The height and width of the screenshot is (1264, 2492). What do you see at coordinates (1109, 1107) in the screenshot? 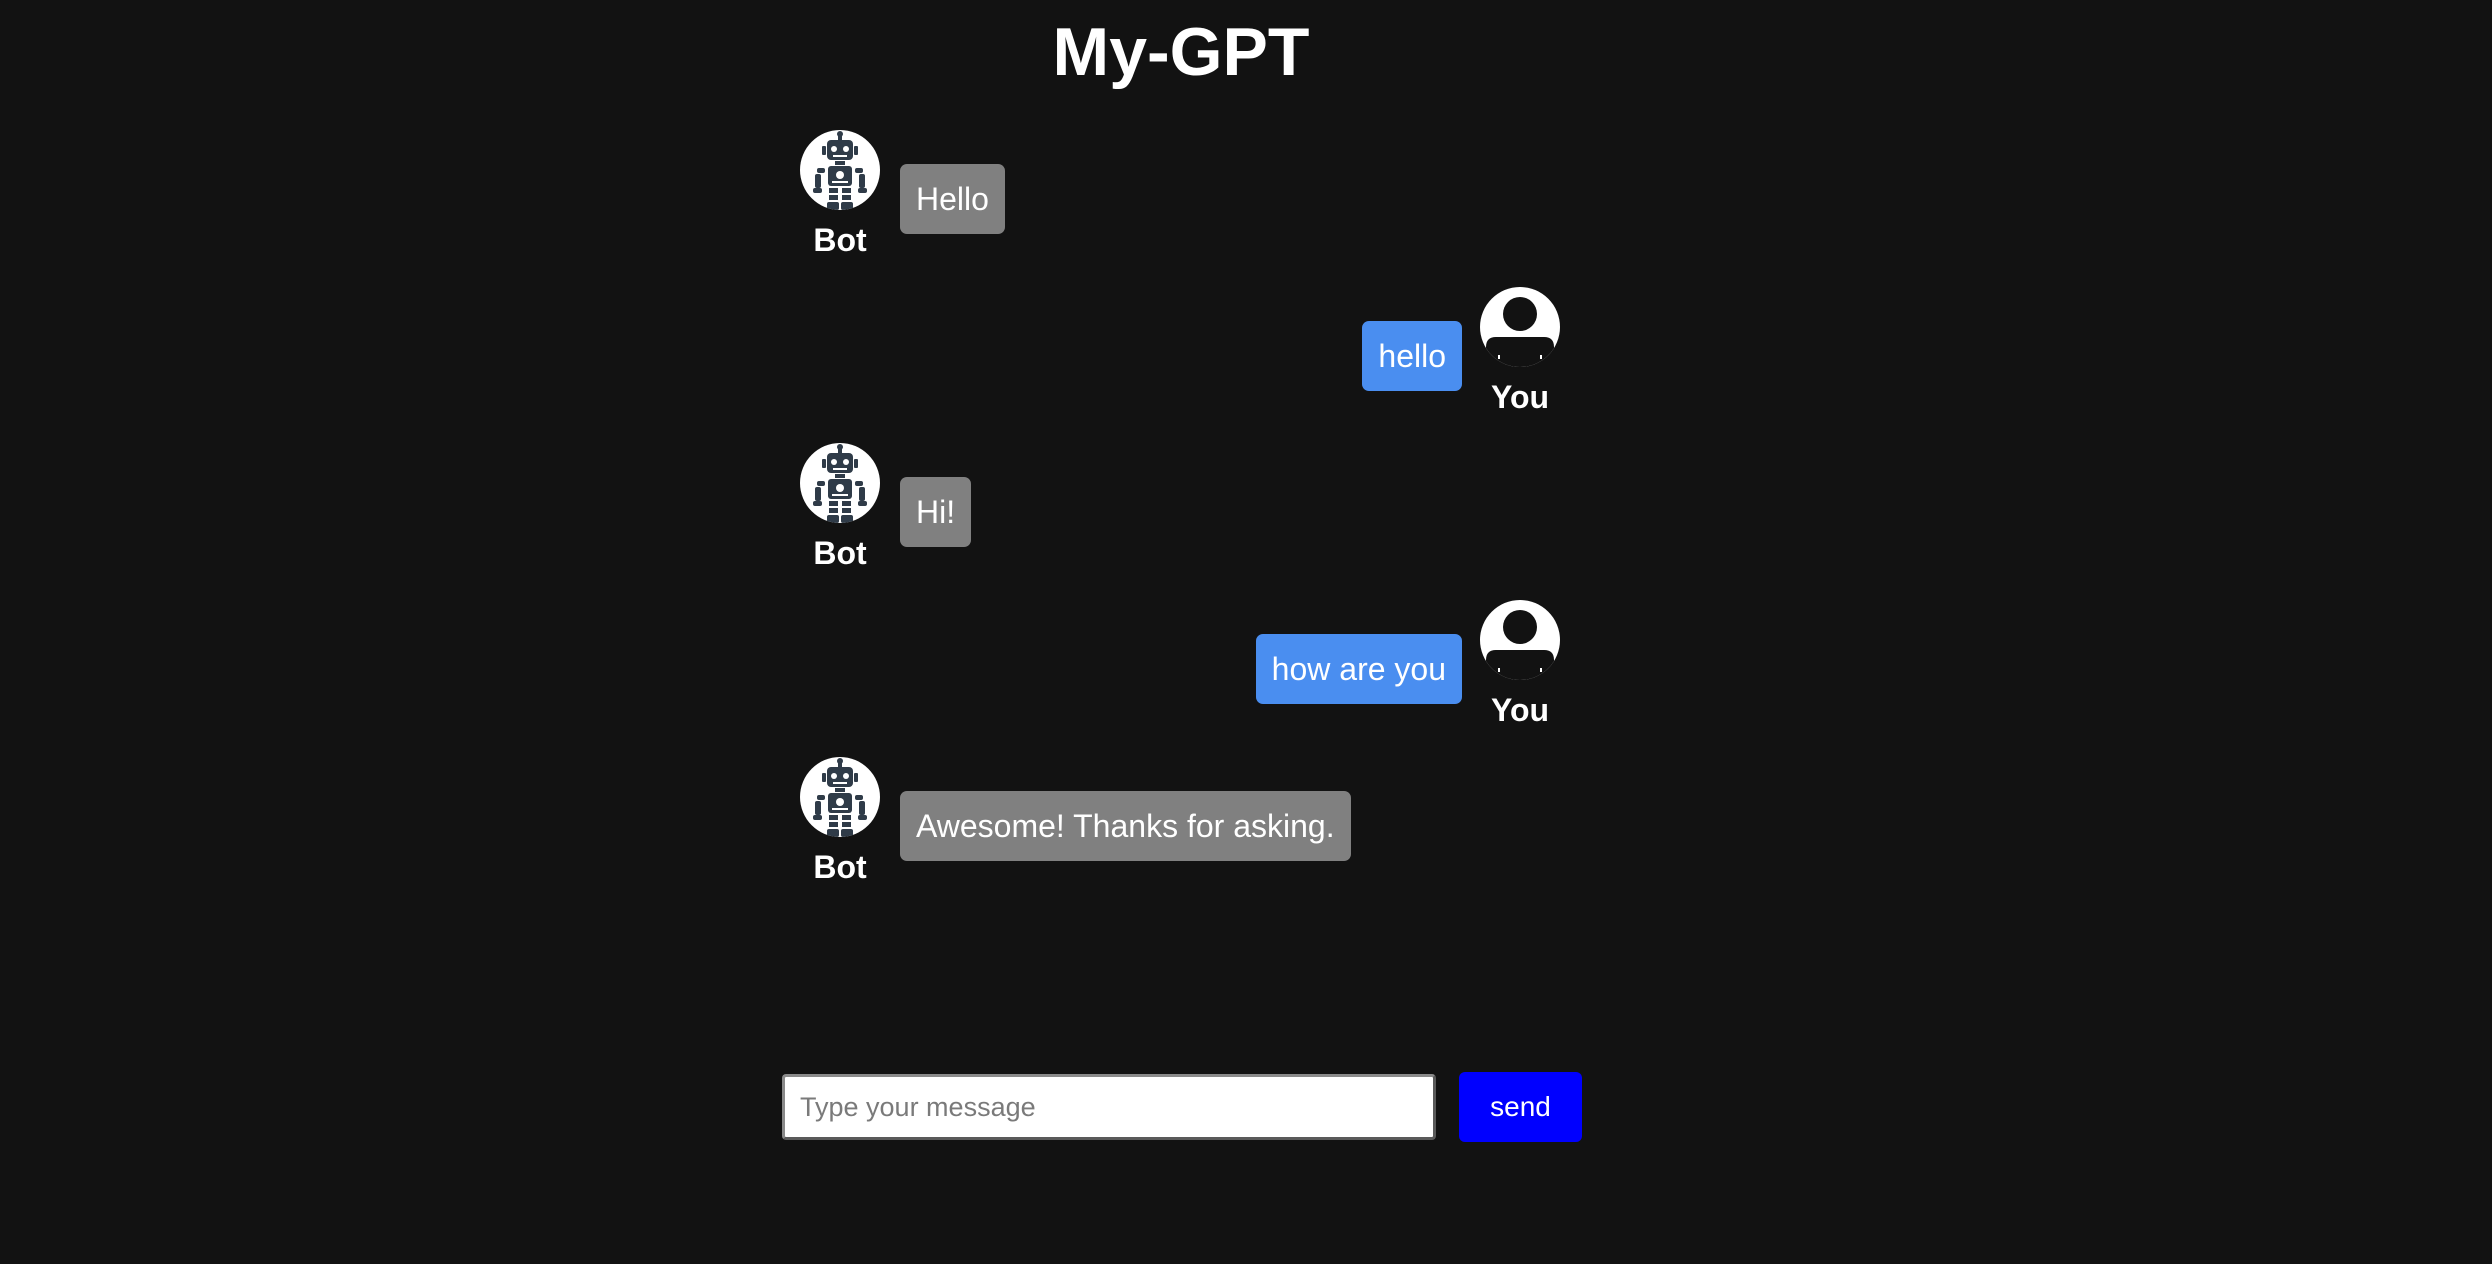
I see `message-input` at bounding box center [1109, 1107].